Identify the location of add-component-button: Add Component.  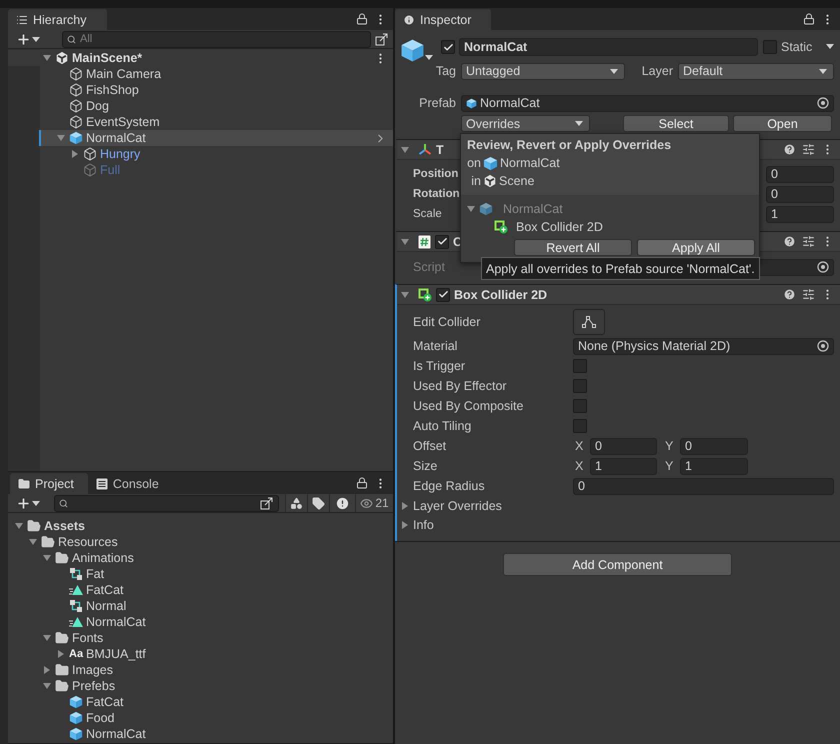
(617, 564).